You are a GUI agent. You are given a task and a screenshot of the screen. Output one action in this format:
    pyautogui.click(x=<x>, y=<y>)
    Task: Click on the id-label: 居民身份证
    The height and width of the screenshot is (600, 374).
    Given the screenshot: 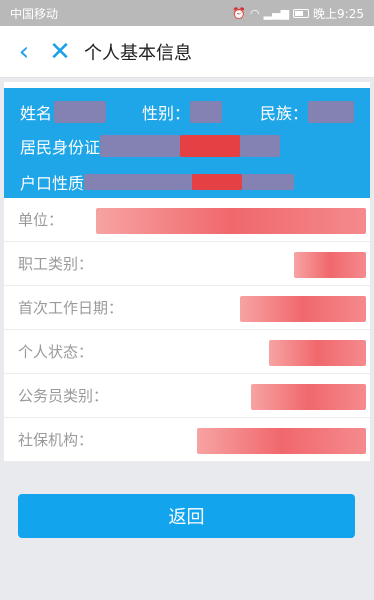 What is the action you would take?
    pyautogui.click(x=60, y=147)
    